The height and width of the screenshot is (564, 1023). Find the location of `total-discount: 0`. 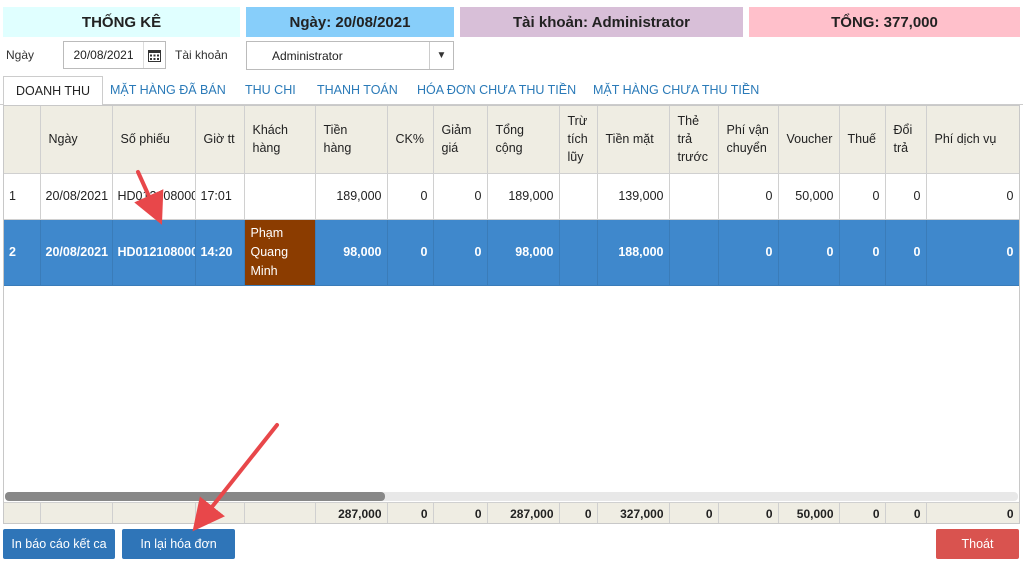

total-discount: 0 is located at coordinates (460, 512).